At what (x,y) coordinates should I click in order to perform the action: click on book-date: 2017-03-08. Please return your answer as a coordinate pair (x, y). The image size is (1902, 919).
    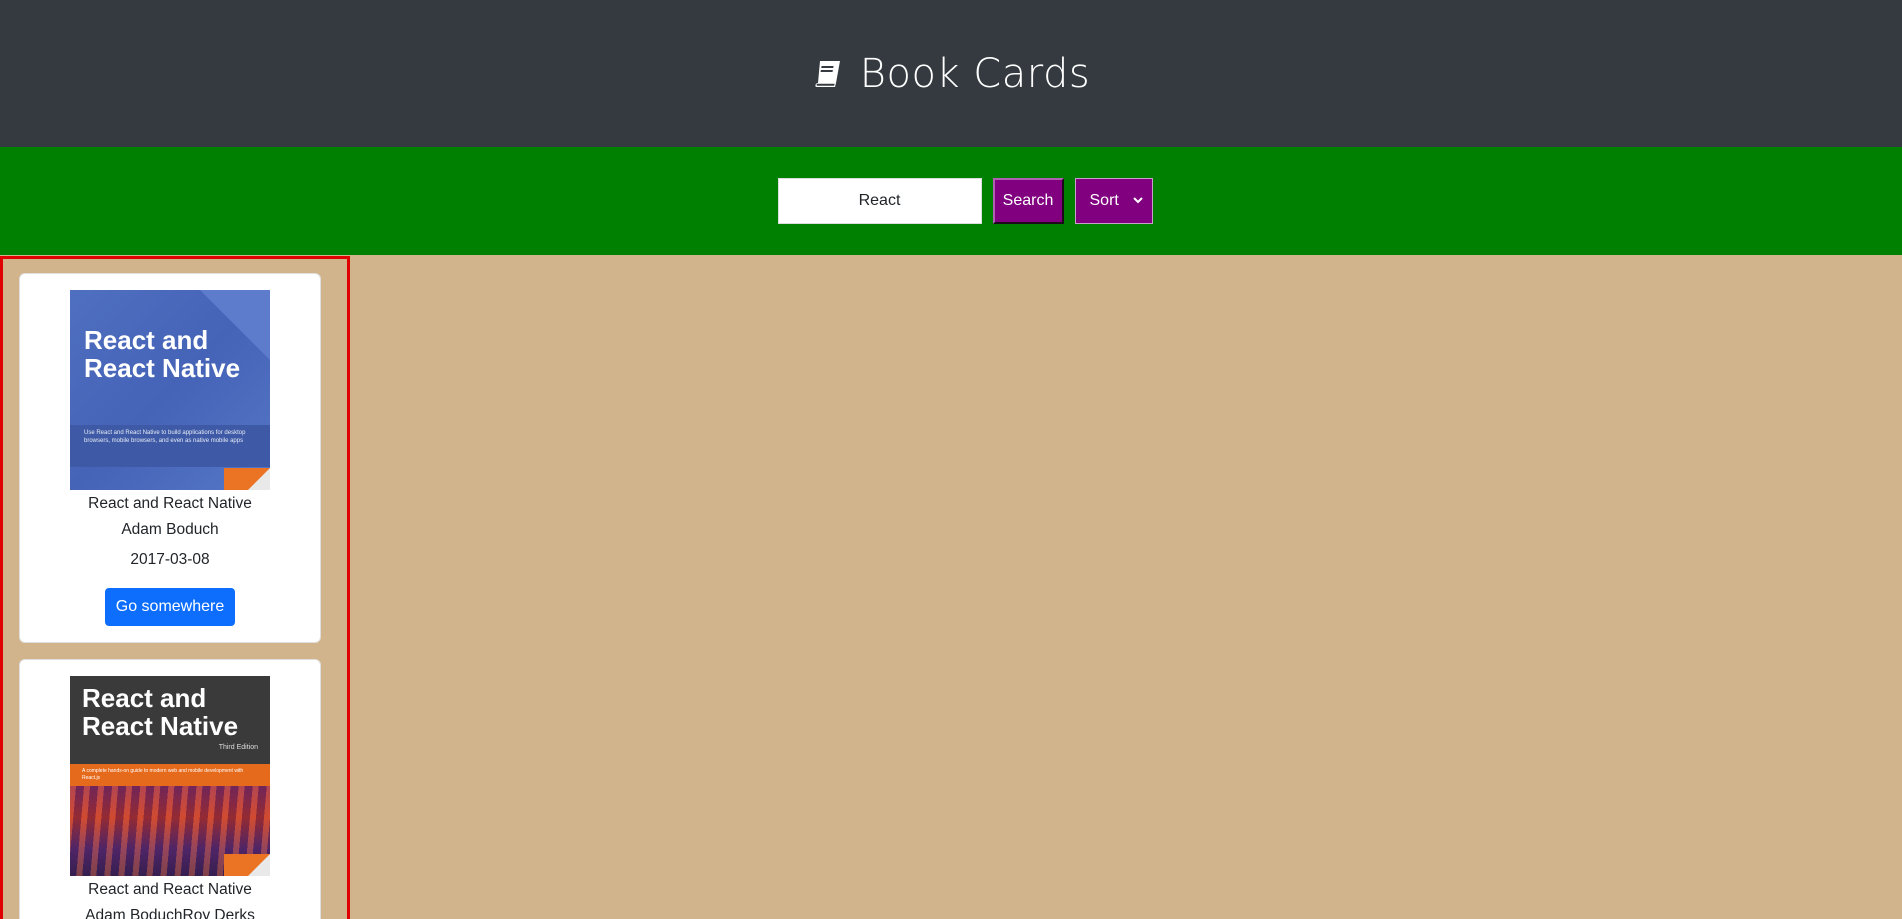
    Looking at the image, I should click on (170, 559).